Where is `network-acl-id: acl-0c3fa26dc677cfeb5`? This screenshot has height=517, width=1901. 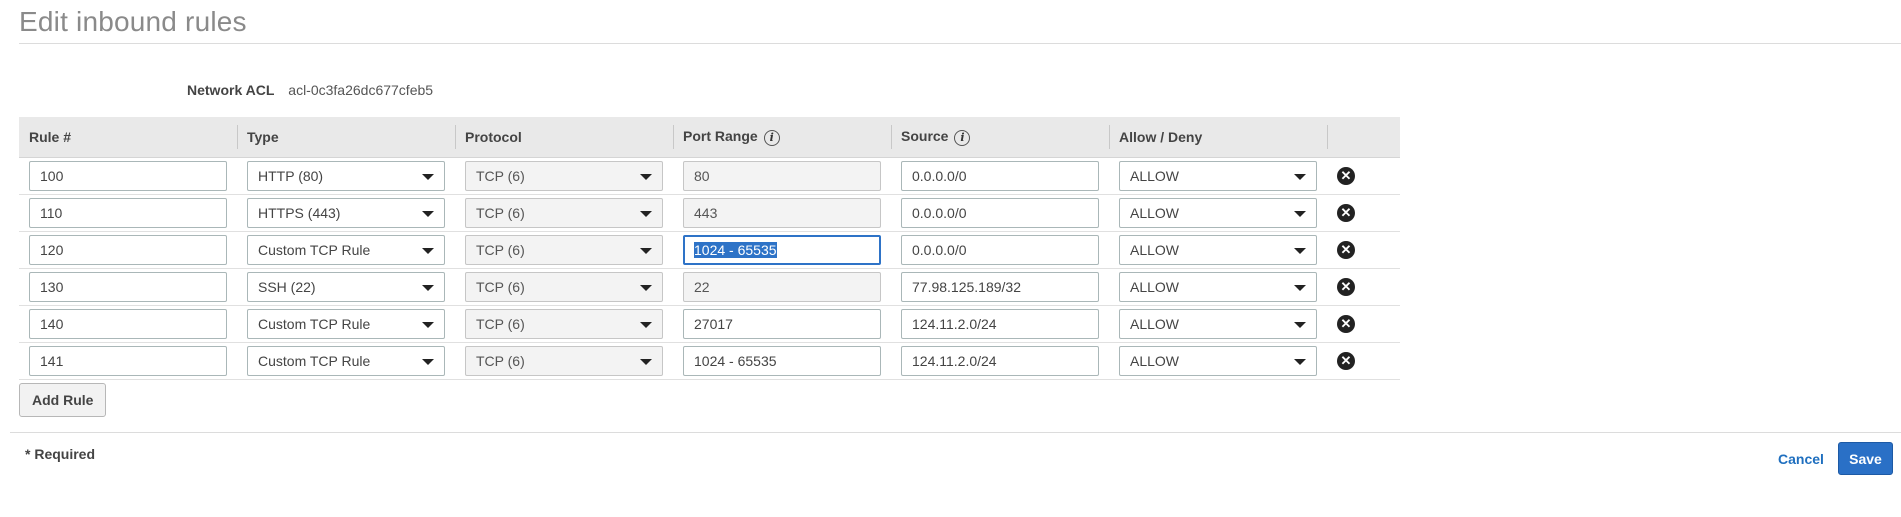
network-acl-id: acl-0c3fa26dc677cfeb5 is located at coordinates (361, 90).